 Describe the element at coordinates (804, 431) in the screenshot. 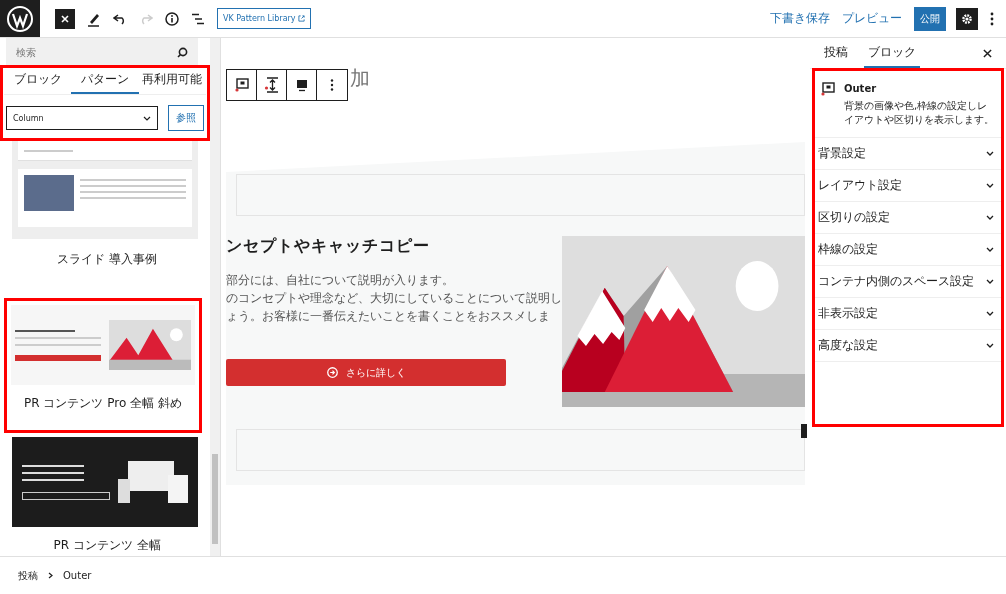

I see `side-tab-marker` at that location.